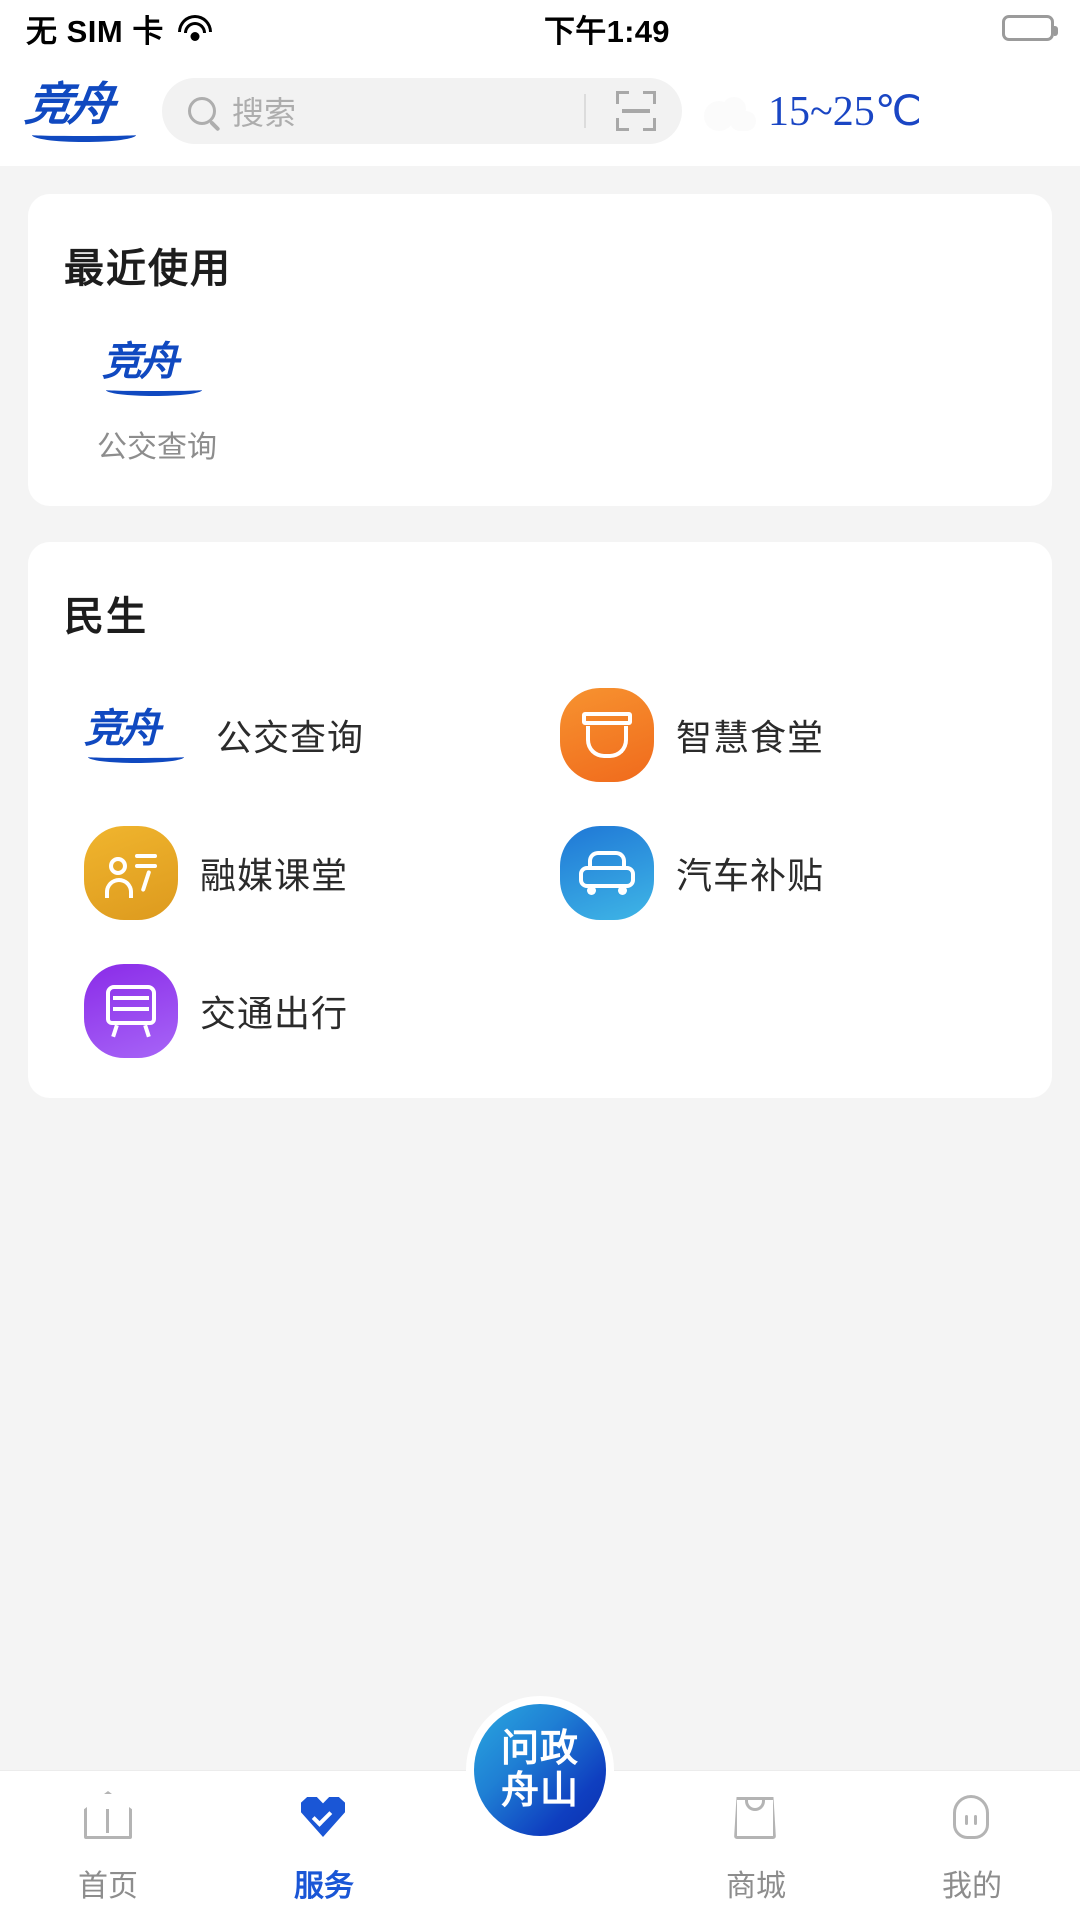 This screenshot has width=1080, height=1920. Describe the element at coordinates (539, 1749) in the screenshot. I see `fab-line-1: 问政` at that location.